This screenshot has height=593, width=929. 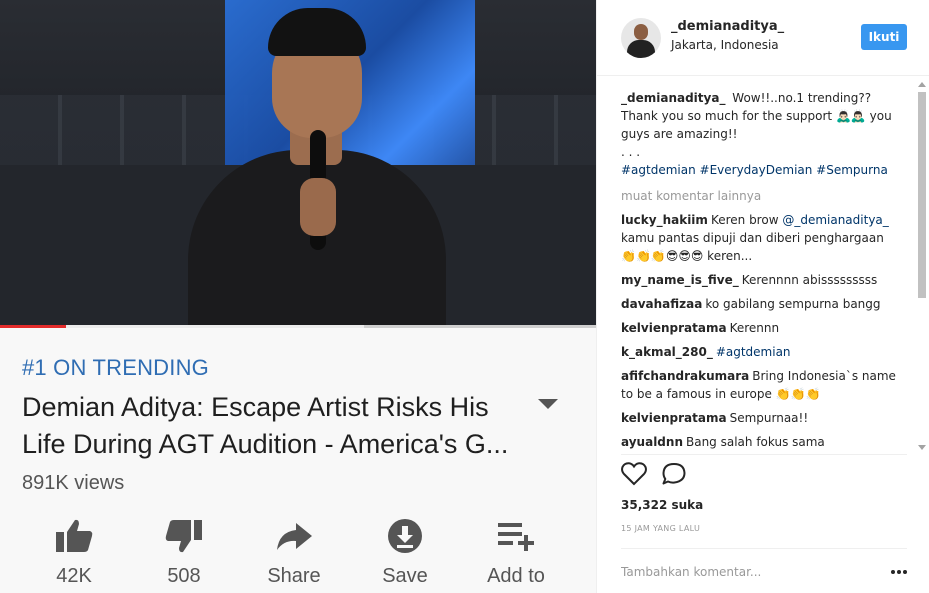 I want to click on share-action: Share, so click(x=294, y=552).